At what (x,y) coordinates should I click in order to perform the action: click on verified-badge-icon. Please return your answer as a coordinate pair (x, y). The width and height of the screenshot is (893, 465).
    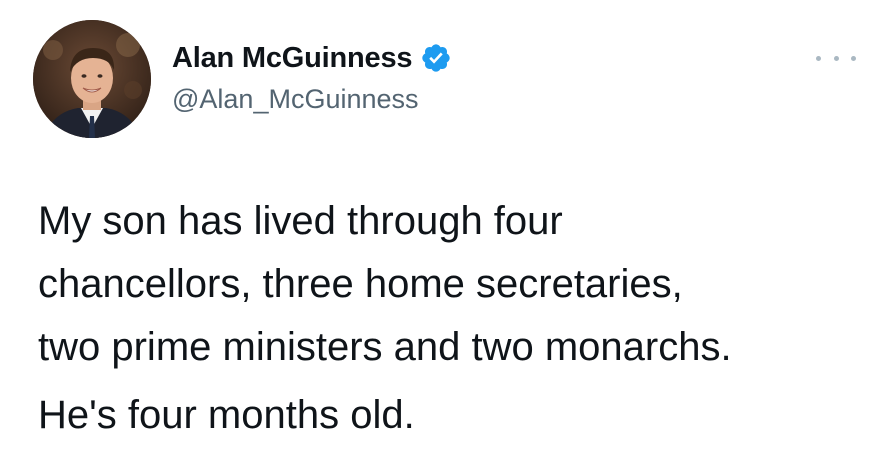
    Looking at the image, I should click on (436, 58).